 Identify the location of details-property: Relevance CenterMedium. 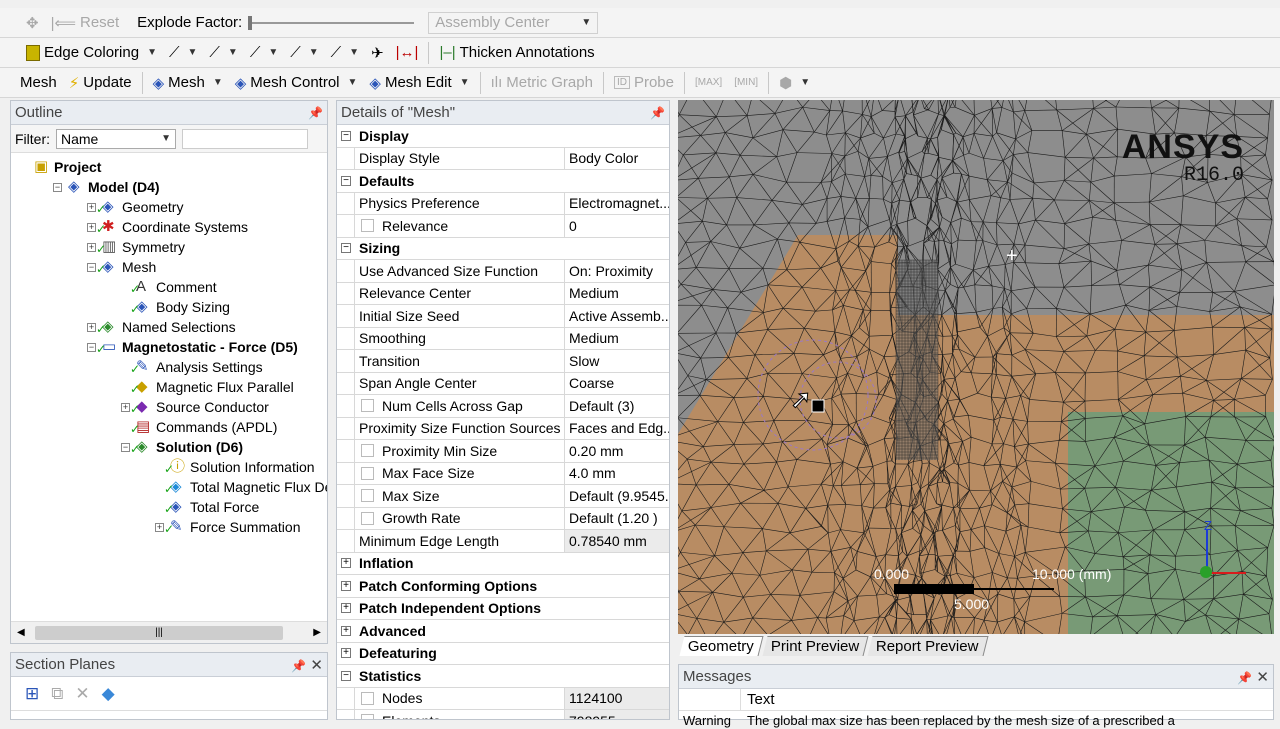
(503, 294).